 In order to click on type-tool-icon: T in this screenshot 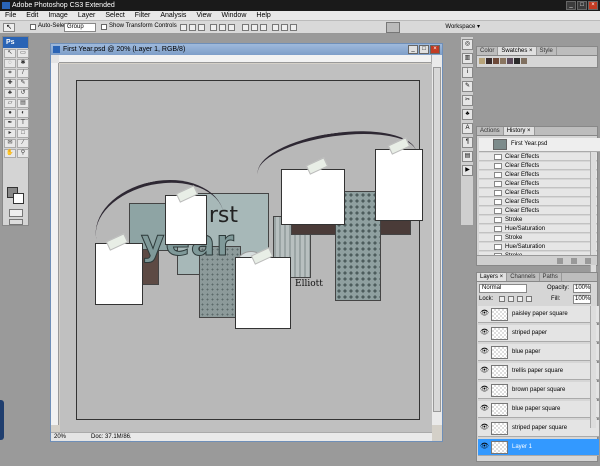, I will do `click(23, 123)`.